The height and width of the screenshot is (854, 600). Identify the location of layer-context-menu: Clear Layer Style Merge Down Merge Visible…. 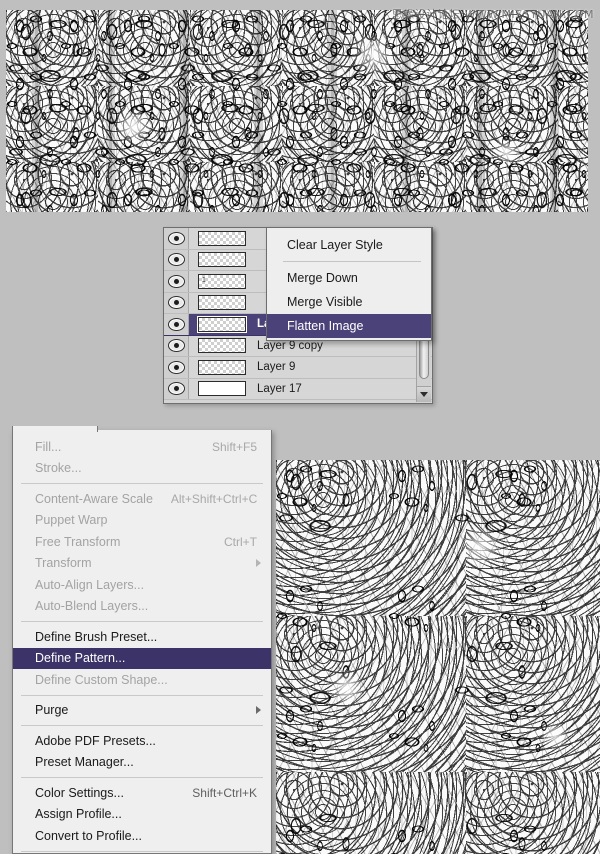
(349, 284).